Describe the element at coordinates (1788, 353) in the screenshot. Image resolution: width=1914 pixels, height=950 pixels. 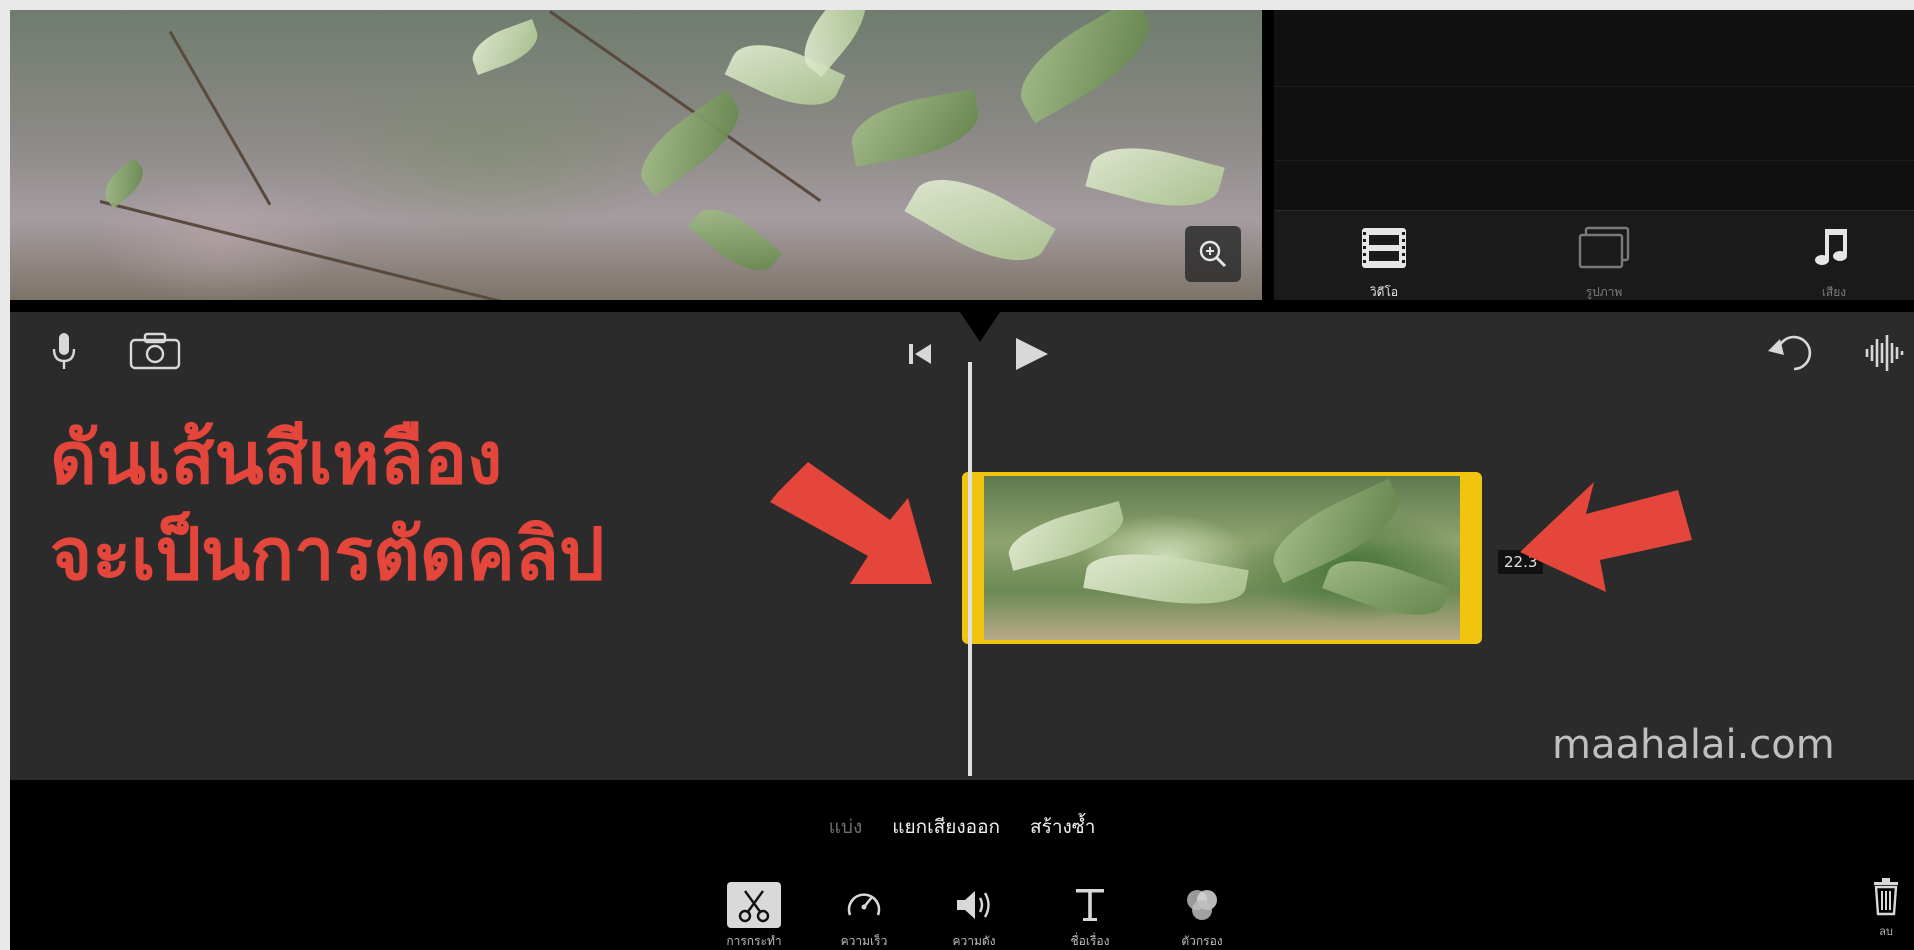
I see `undo-icon` at that location.